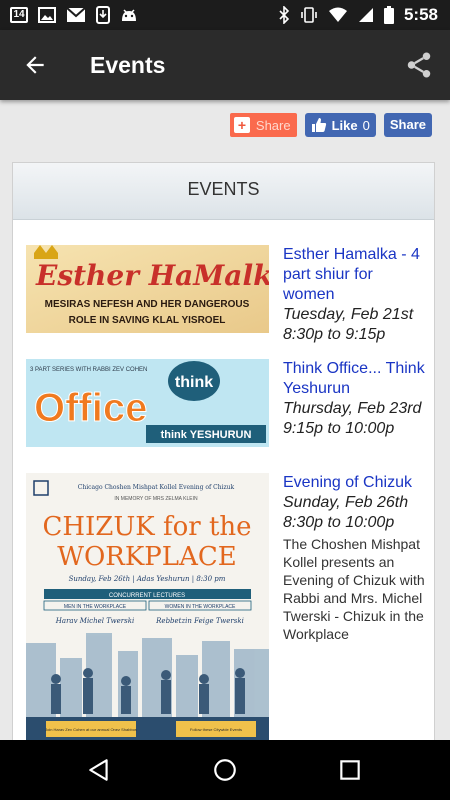 The height and width of the screenshot is (800, 450). I want to click on app-bar: Events, so click(225, 65).